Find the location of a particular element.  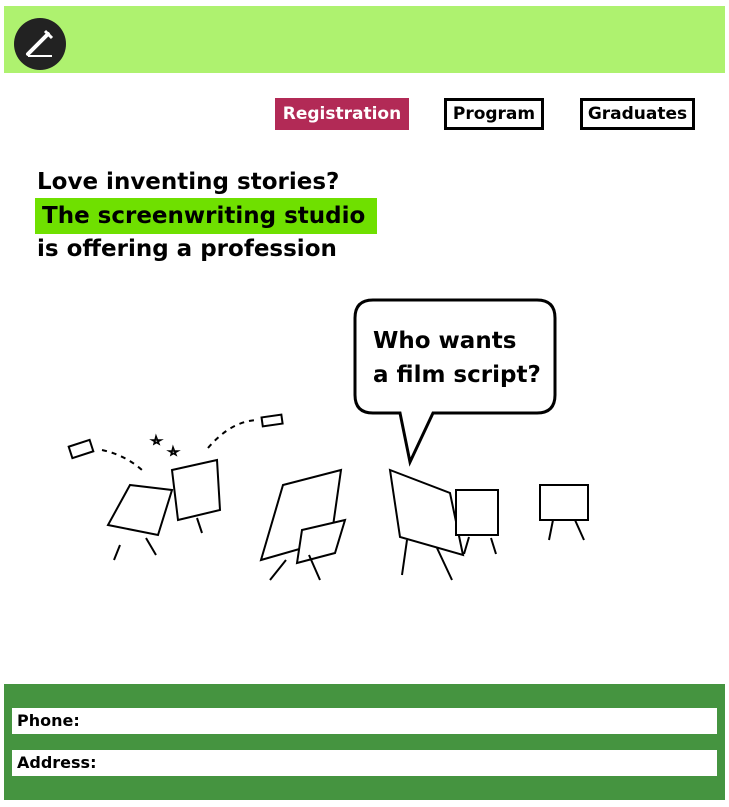

site-footer: Phone: Address: is located at coordinates (364, 742).